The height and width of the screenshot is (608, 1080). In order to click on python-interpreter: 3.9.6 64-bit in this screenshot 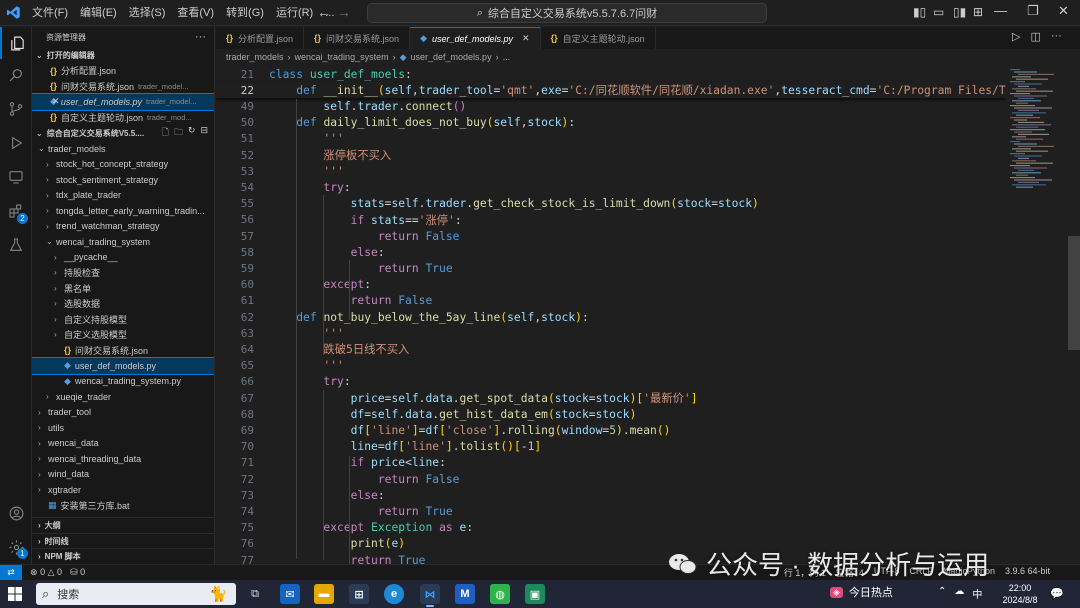, I will do `click(1027, 572)`.